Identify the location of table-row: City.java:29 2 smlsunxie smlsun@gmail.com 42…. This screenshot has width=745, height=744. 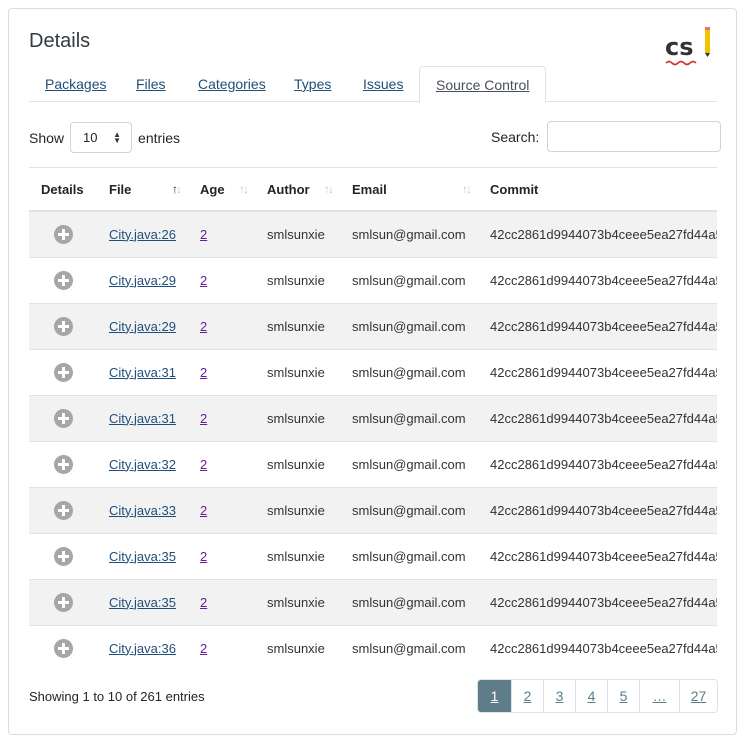
(373, 280).